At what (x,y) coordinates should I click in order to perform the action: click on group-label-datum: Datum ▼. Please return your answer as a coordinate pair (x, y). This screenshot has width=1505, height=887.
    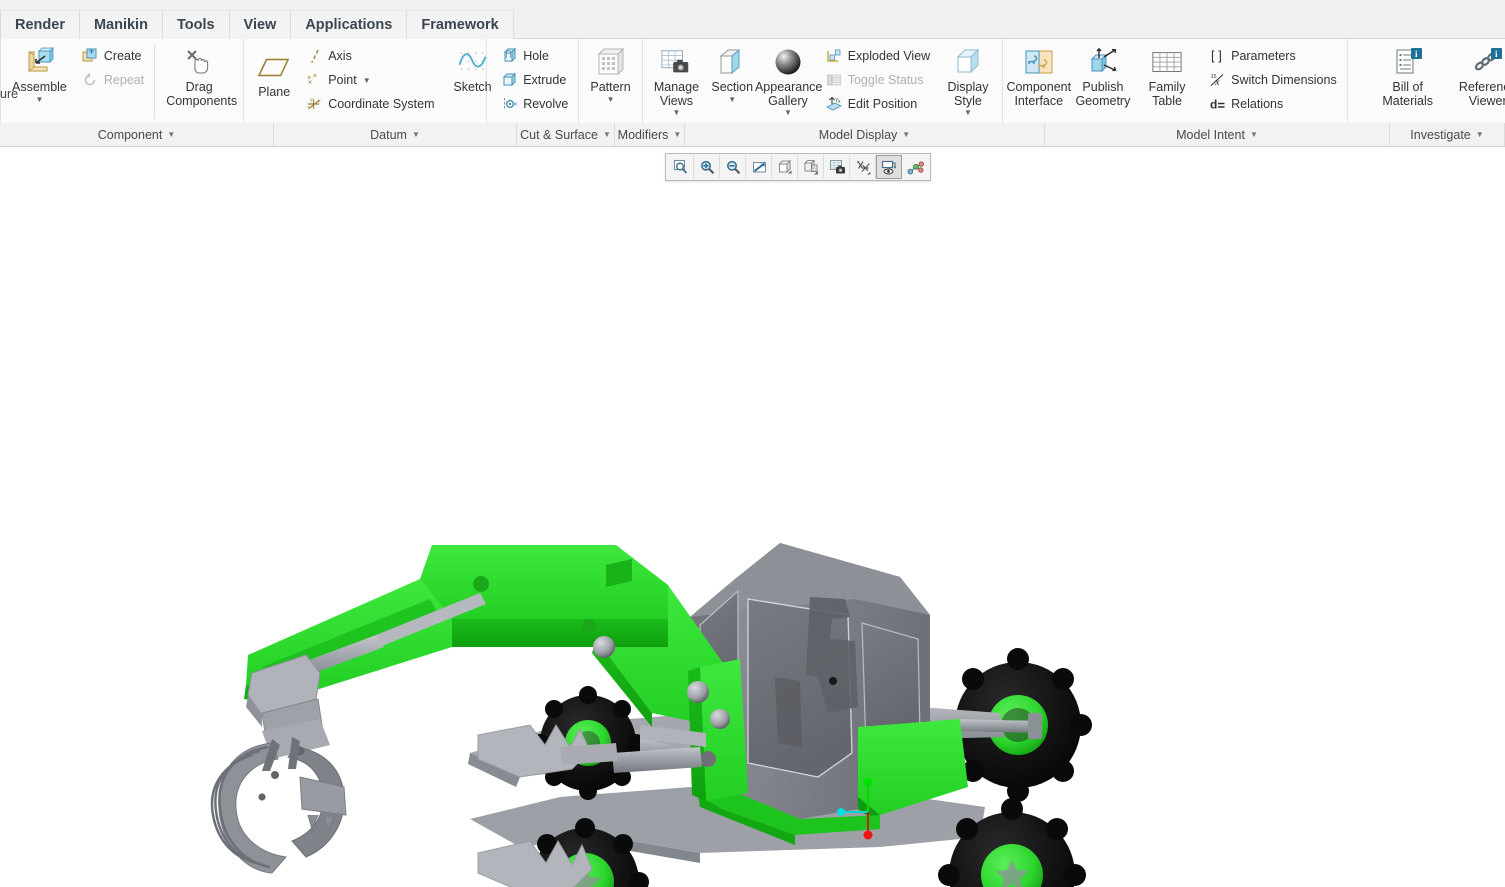
    Looking at the image, I should click on (395, 134).